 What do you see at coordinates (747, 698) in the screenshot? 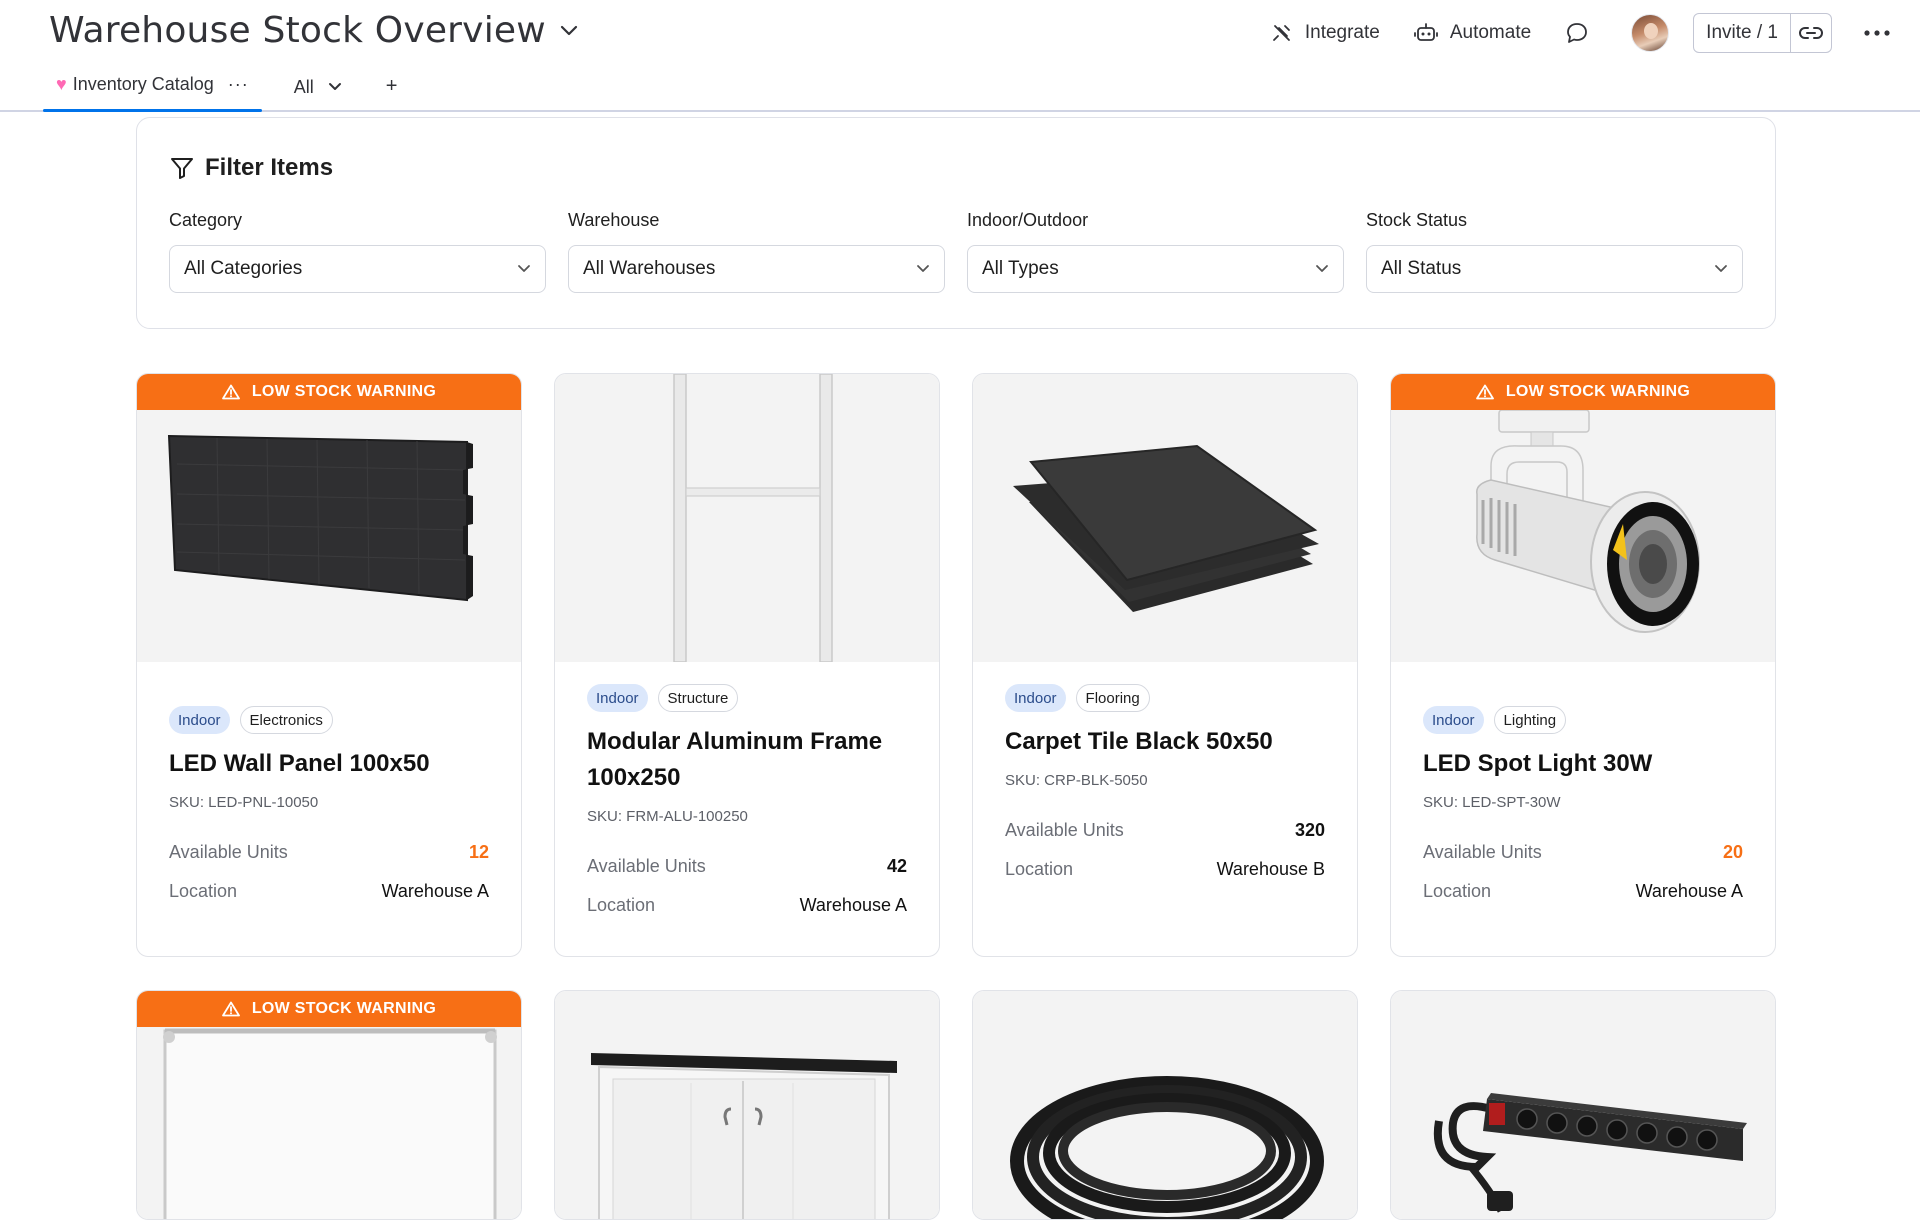
I see `tag-list: Indoor Structure` at bounding box center [747, 698].